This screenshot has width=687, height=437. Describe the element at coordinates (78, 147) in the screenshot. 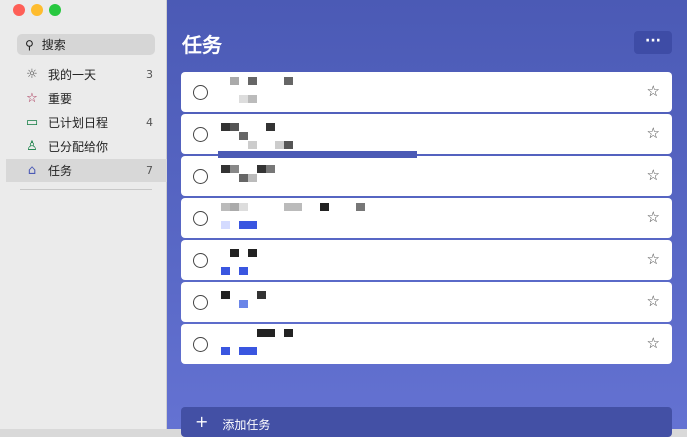

I see `sidebar-item-label: 已分配给你` at that location.